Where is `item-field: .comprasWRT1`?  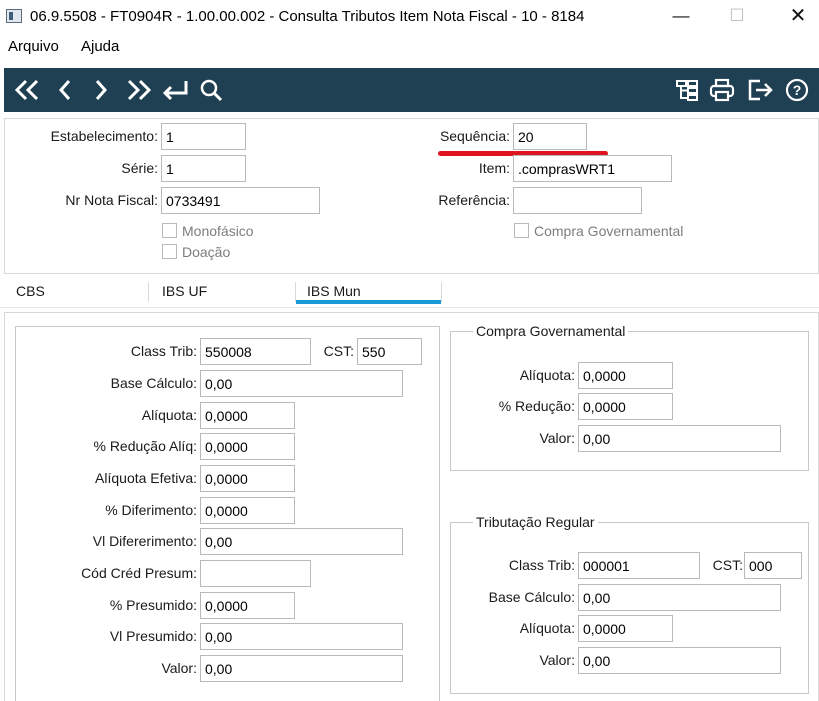
item-field: .comprasWRT1 is located at coordinates (592, 168).